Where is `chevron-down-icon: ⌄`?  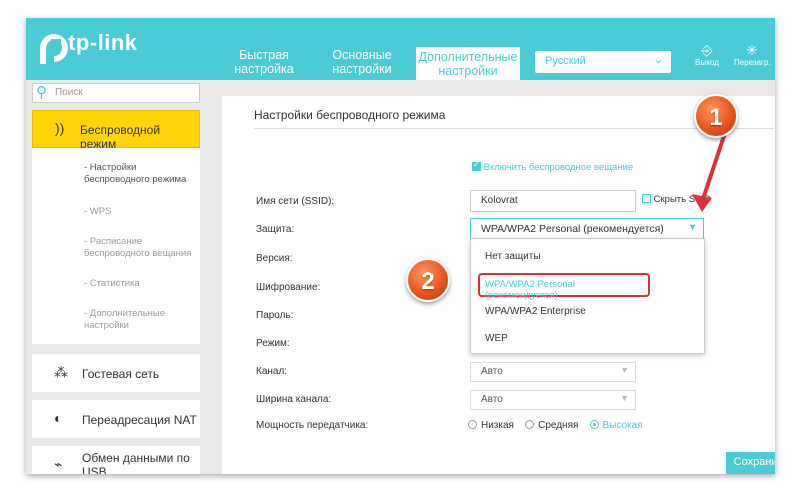 chevron-down-icon: ⌄ is located at coordinates (658, 60).